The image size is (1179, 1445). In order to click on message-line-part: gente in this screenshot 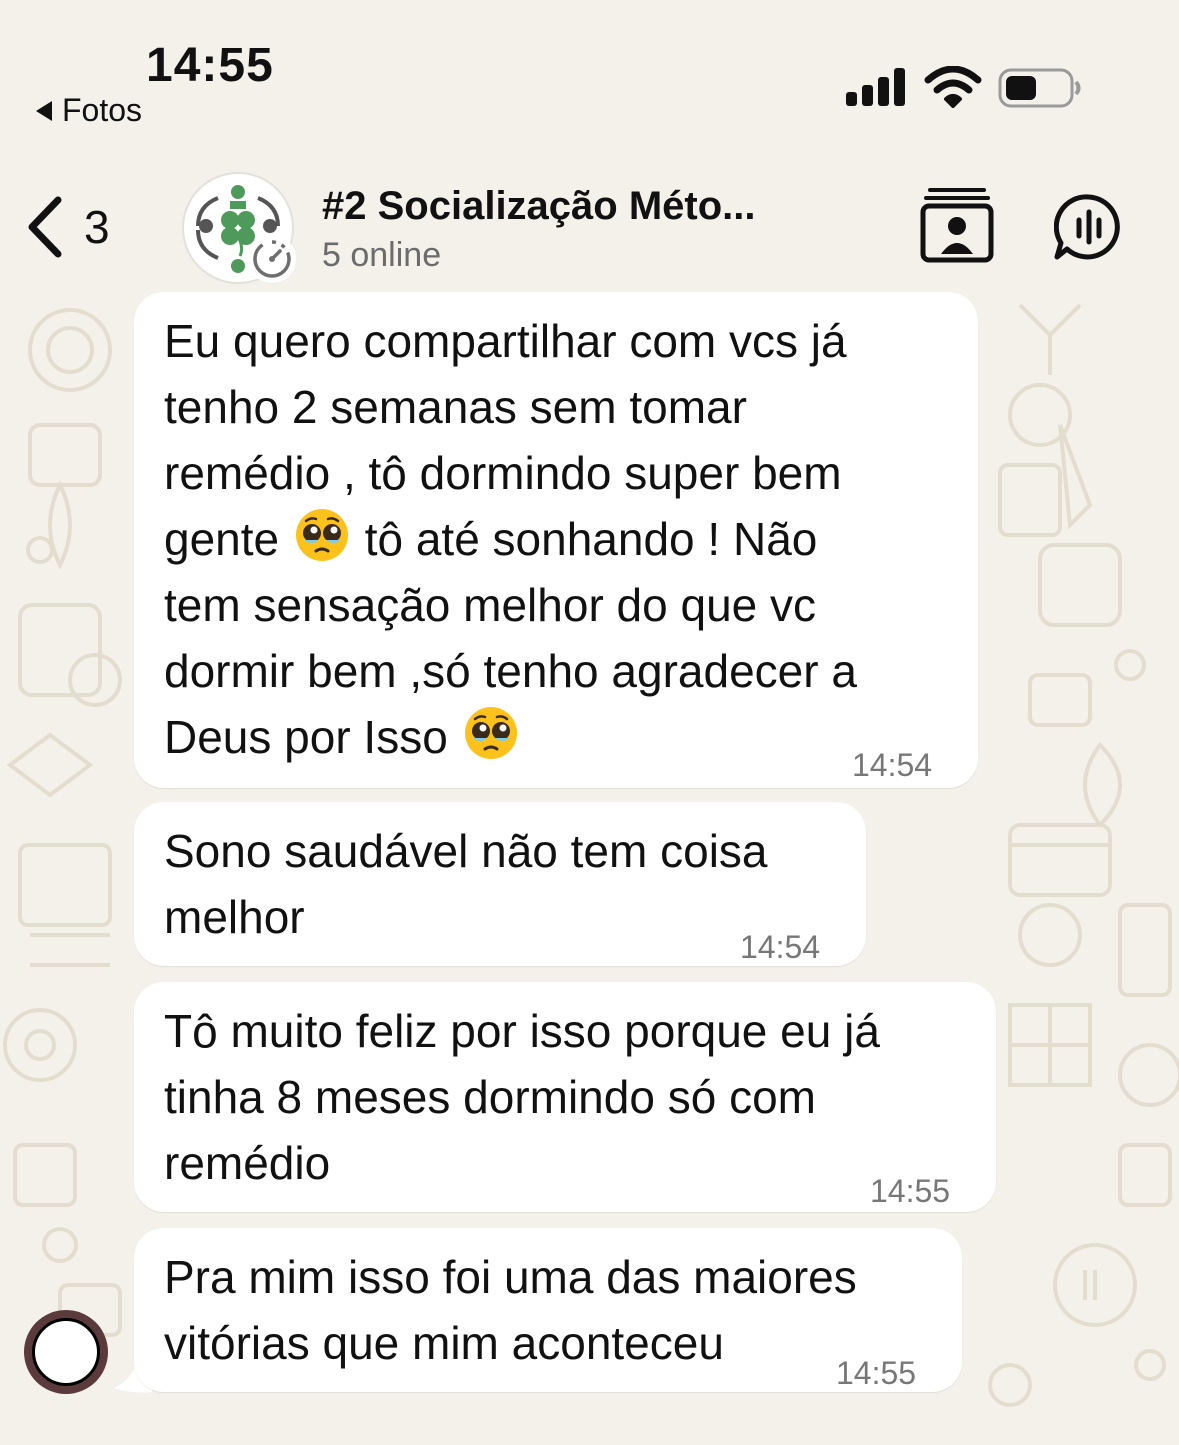, I will do `click(222, 539)`.